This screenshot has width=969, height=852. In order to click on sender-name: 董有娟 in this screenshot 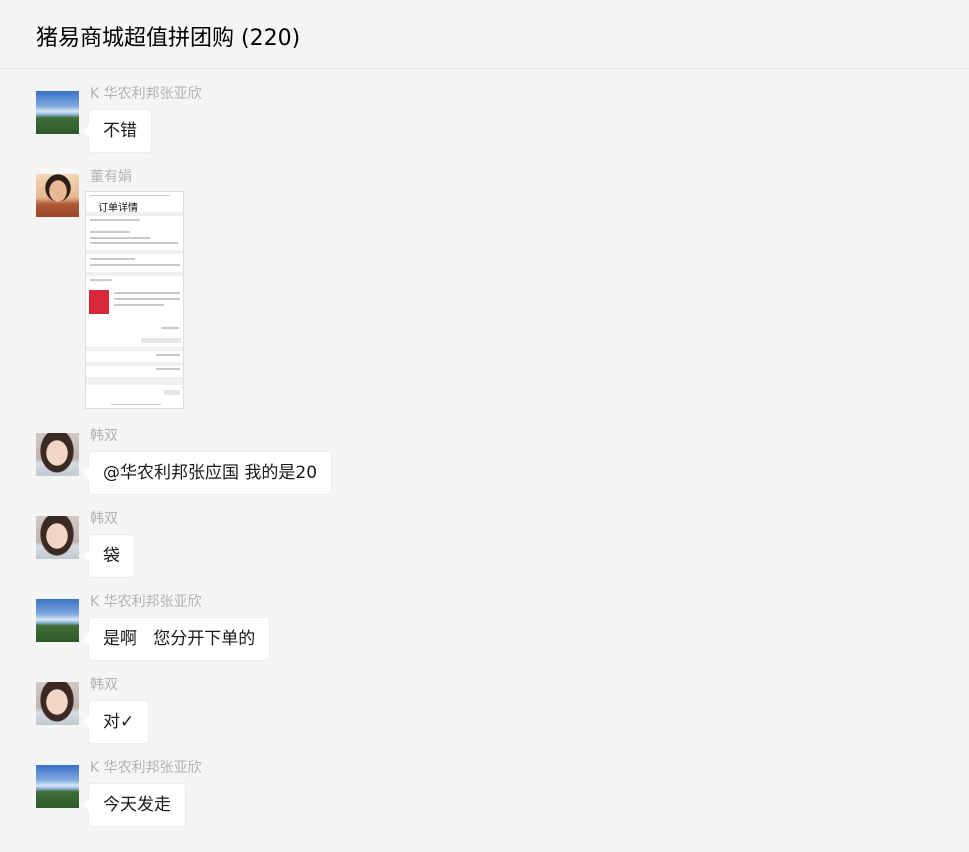, I will do `click(111, 177)`.